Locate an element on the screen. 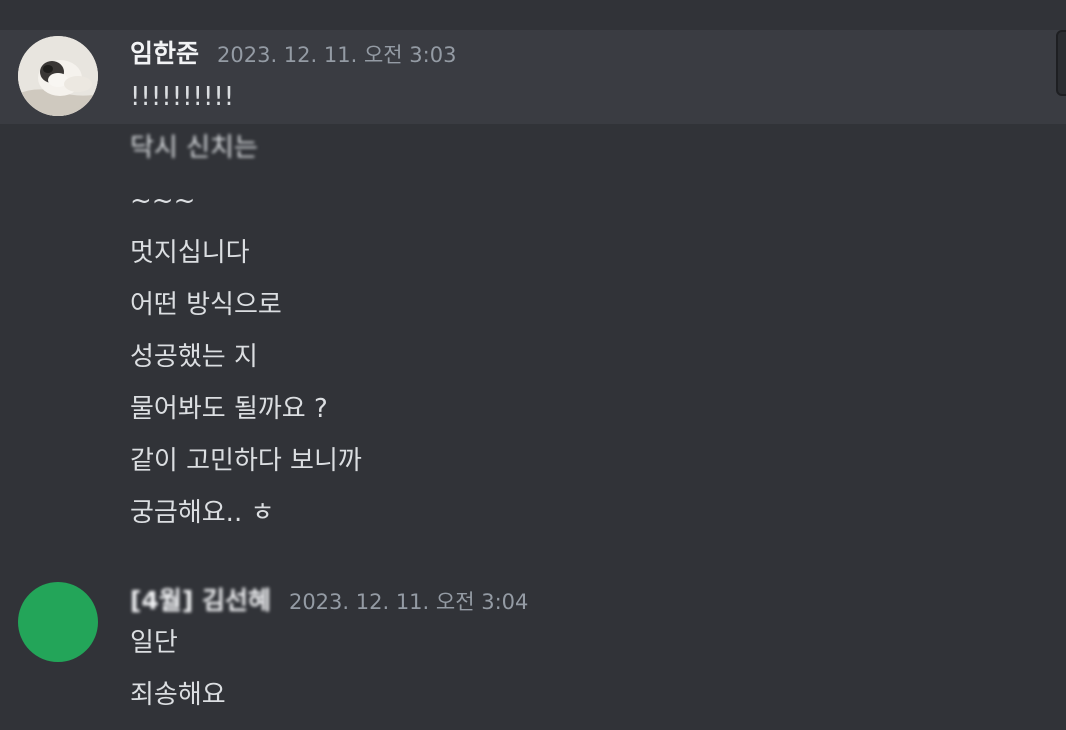  chat-top-area is located at coordinates (533, 15).